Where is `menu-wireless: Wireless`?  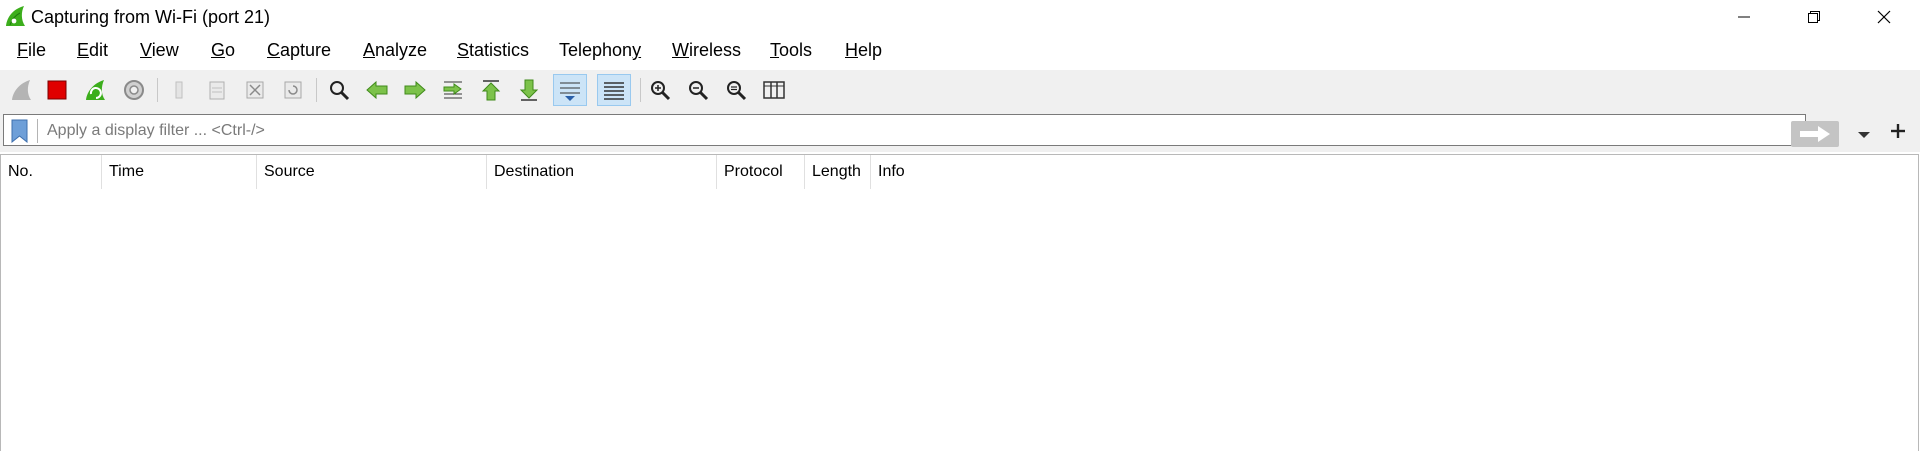 menu-wireless: Wireless is located at coordinates (706, 50).